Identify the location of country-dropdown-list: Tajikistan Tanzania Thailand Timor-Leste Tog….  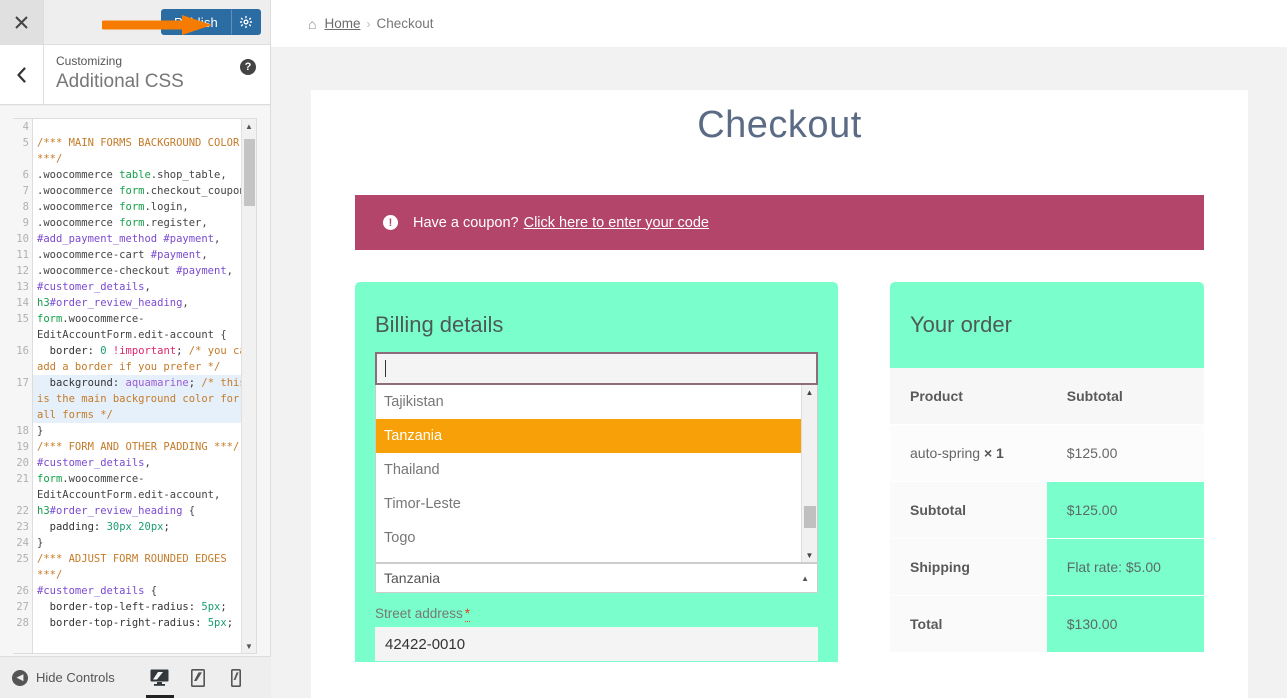
(596, 474).